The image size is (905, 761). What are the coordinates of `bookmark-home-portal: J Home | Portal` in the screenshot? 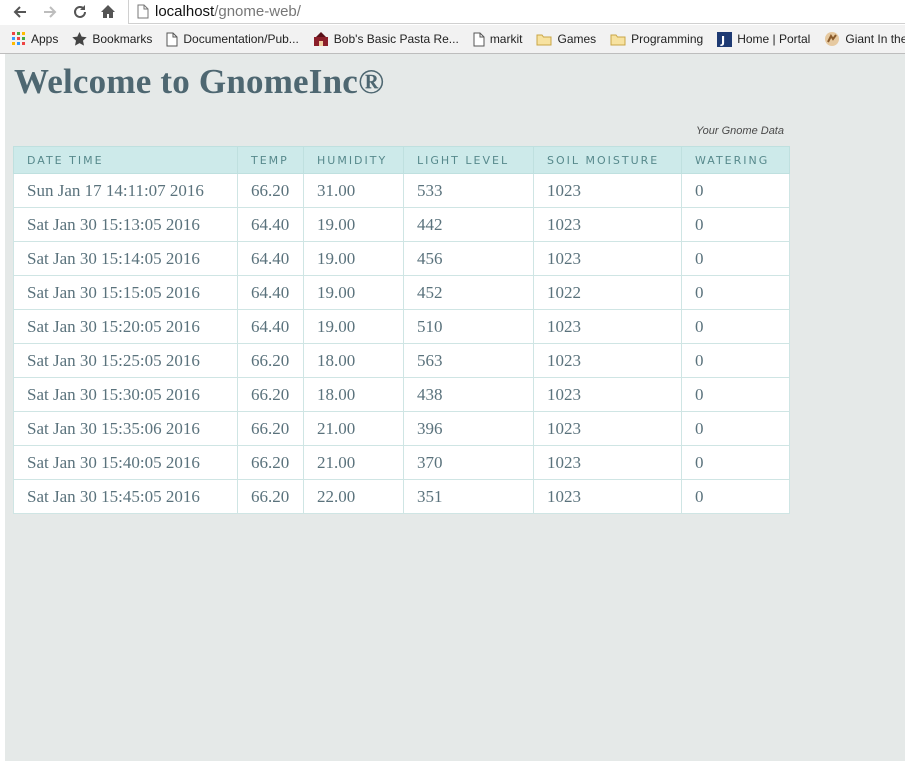 It's located at (763, 39).